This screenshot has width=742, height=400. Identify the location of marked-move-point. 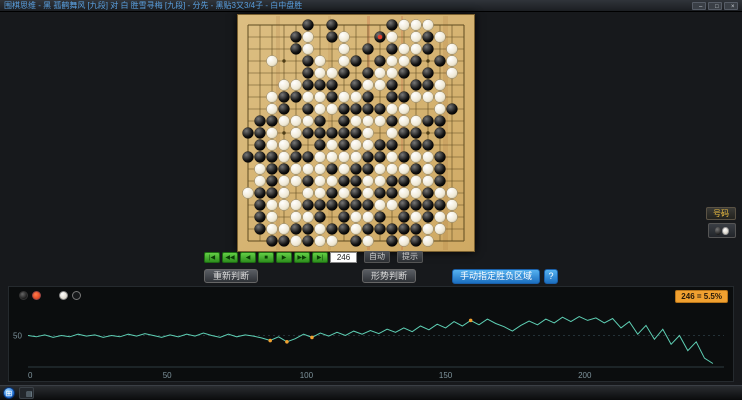
(287, 342).